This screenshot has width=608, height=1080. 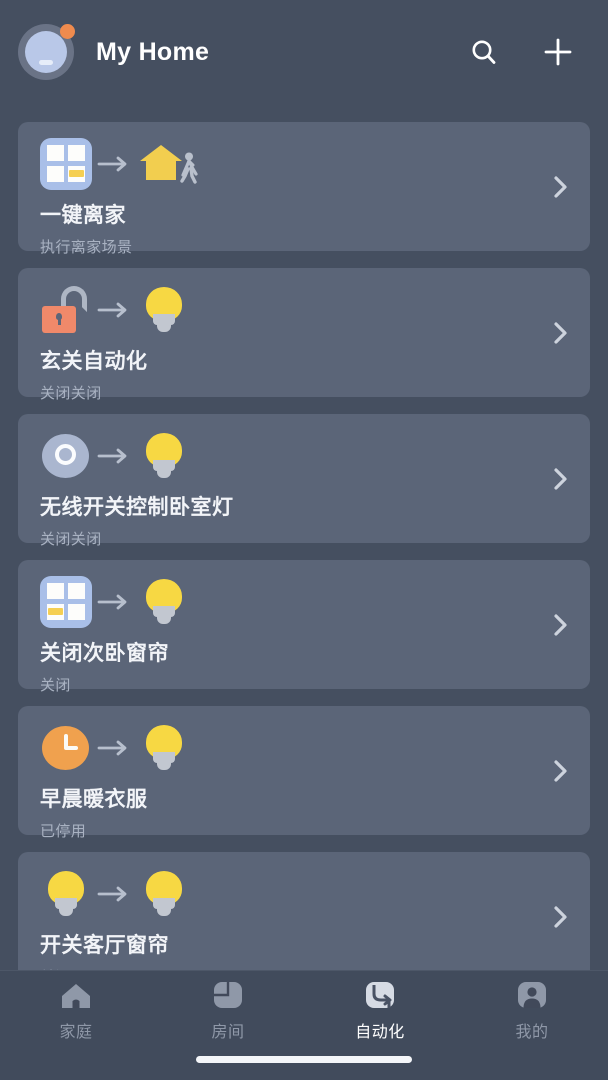 I want to click on avatar-notification-badge, so click(x=67, y=31).